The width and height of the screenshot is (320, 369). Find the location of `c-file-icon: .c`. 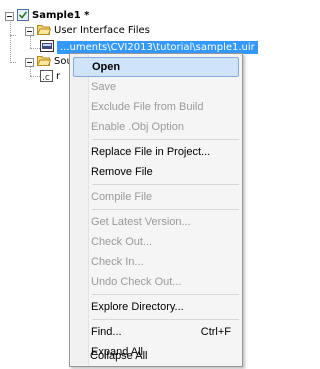

c-file-icon: .c is located at coordinates (46, 77).